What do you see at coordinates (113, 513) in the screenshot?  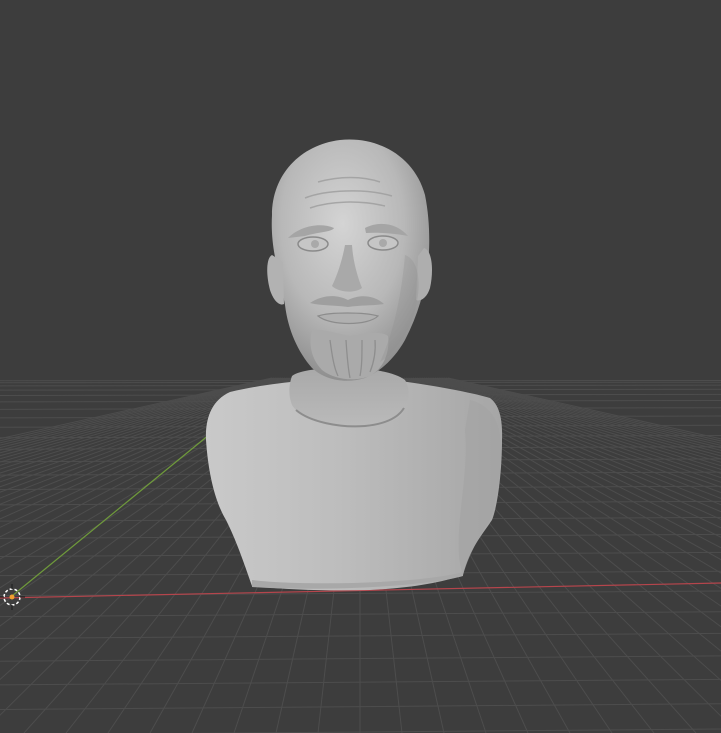 I see `y-axis-line` at bounding box center [113, 513].